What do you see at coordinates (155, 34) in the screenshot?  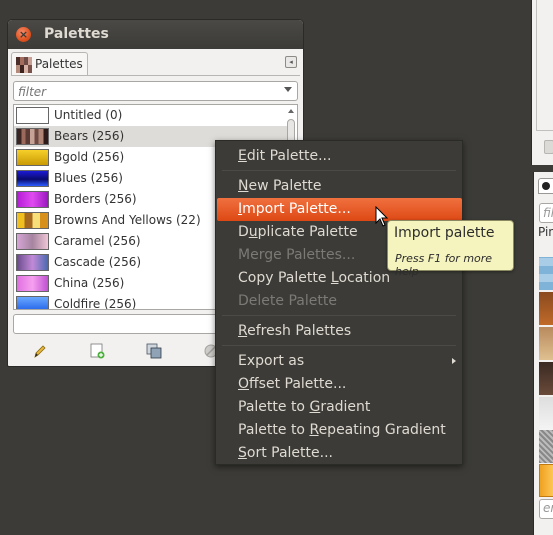 I see `palettes-titlebar: × Palettes` at bounding box center [155, 34].